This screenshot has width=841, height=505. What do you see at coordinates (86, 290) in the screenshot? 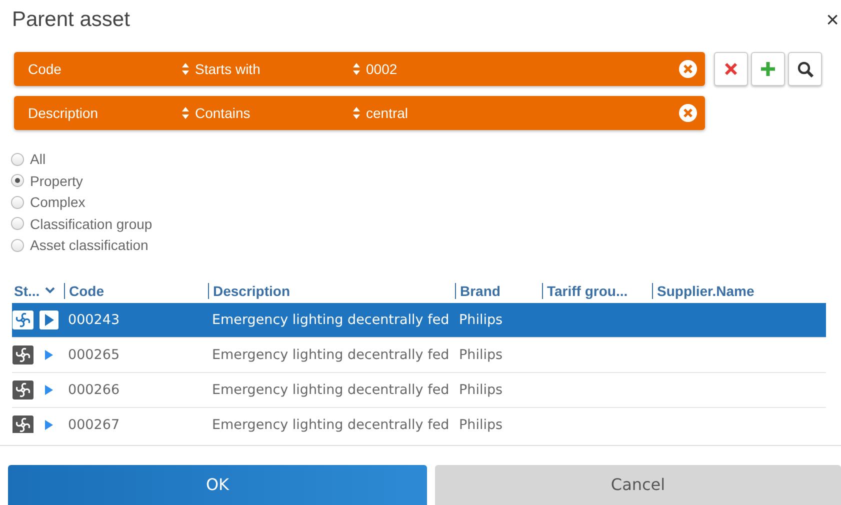
I see `column-header: Code` at bounding box center [86, 290].